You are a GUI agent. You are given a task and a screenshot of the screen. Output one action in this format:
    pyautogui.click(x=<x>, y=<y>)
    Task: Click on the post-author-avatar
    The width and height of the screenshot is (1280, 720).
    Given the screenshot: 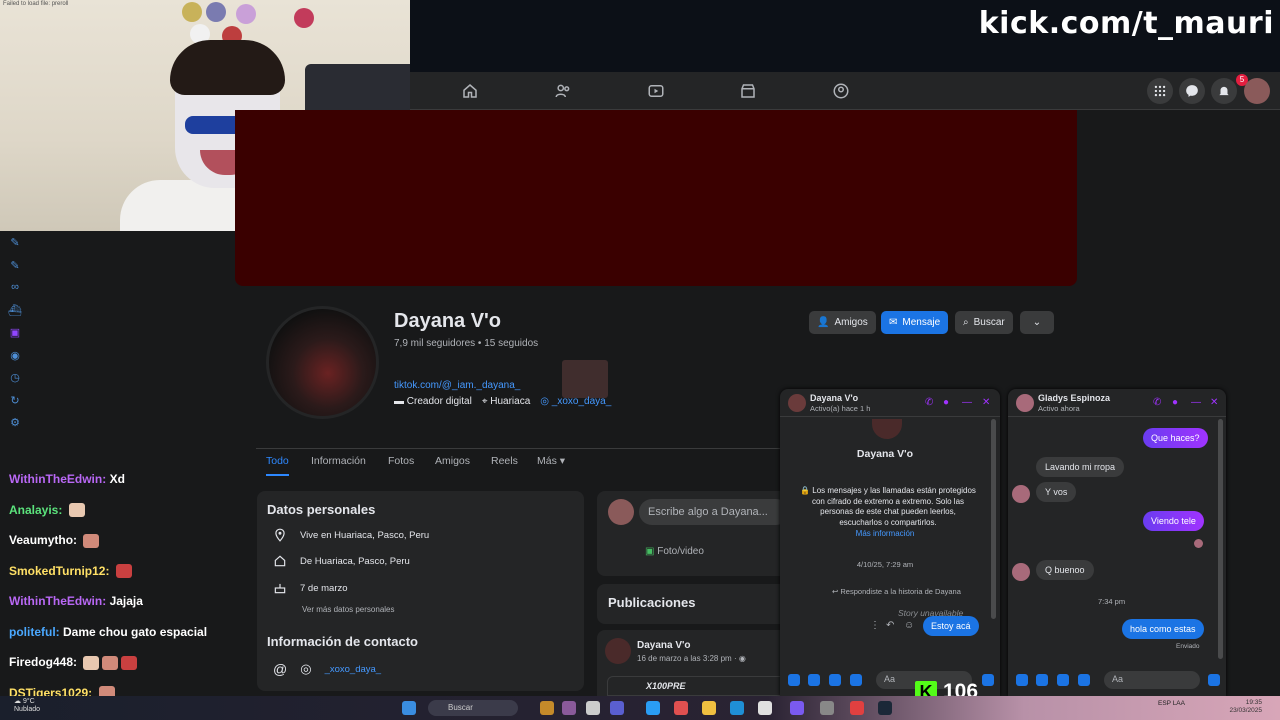 What is the action you would take?
    pyautogui.click(x=618, y=651)
    